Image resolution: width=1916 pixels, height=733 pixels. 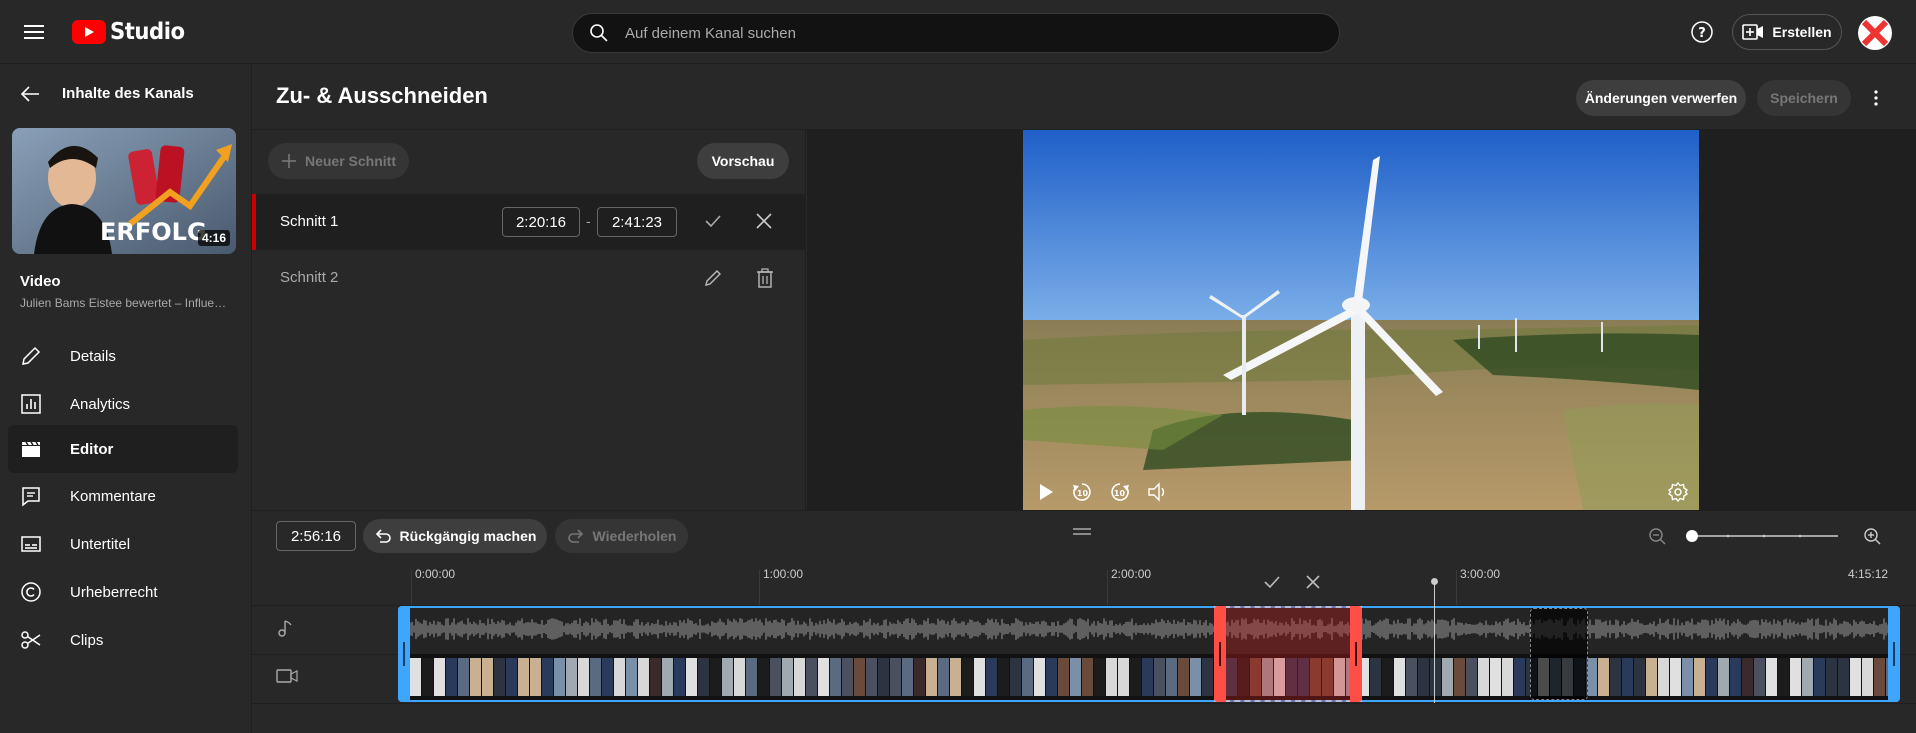 What do you see at coordinates (1876, 98) in the screenshot?
I see `more-vert-icon` at bounding box center [1876, 98].